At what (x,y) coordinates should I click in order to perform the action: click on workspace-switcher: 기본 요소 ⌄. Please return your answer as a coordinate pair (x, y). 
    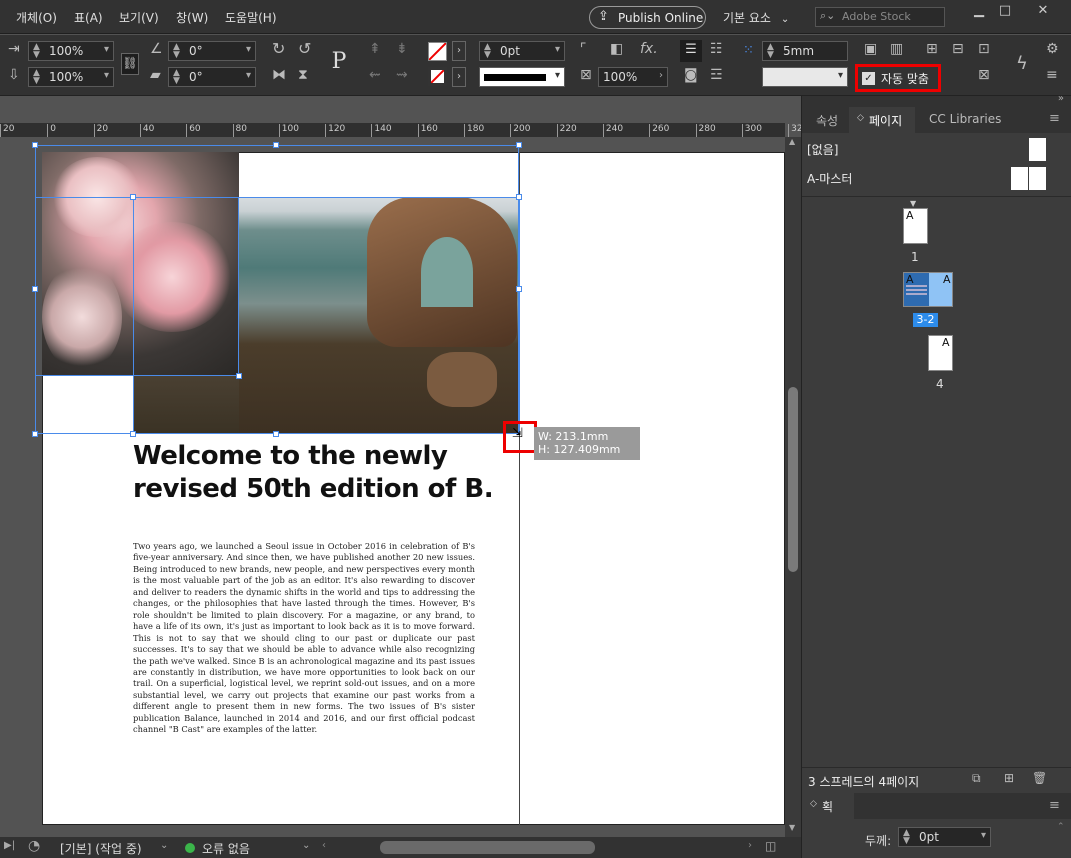
    Looking at the image, I should click on (756, 17).